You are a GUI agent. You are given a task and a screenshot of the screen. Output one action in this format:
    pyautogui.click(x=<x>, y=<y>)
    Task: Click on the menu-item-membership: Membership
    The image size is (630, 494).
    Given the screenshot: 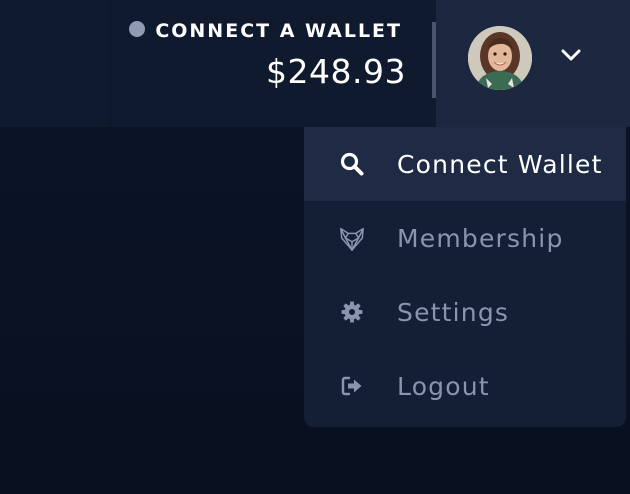 What is the action you would take?
    pyautogui.click(x=465, y=238)
    